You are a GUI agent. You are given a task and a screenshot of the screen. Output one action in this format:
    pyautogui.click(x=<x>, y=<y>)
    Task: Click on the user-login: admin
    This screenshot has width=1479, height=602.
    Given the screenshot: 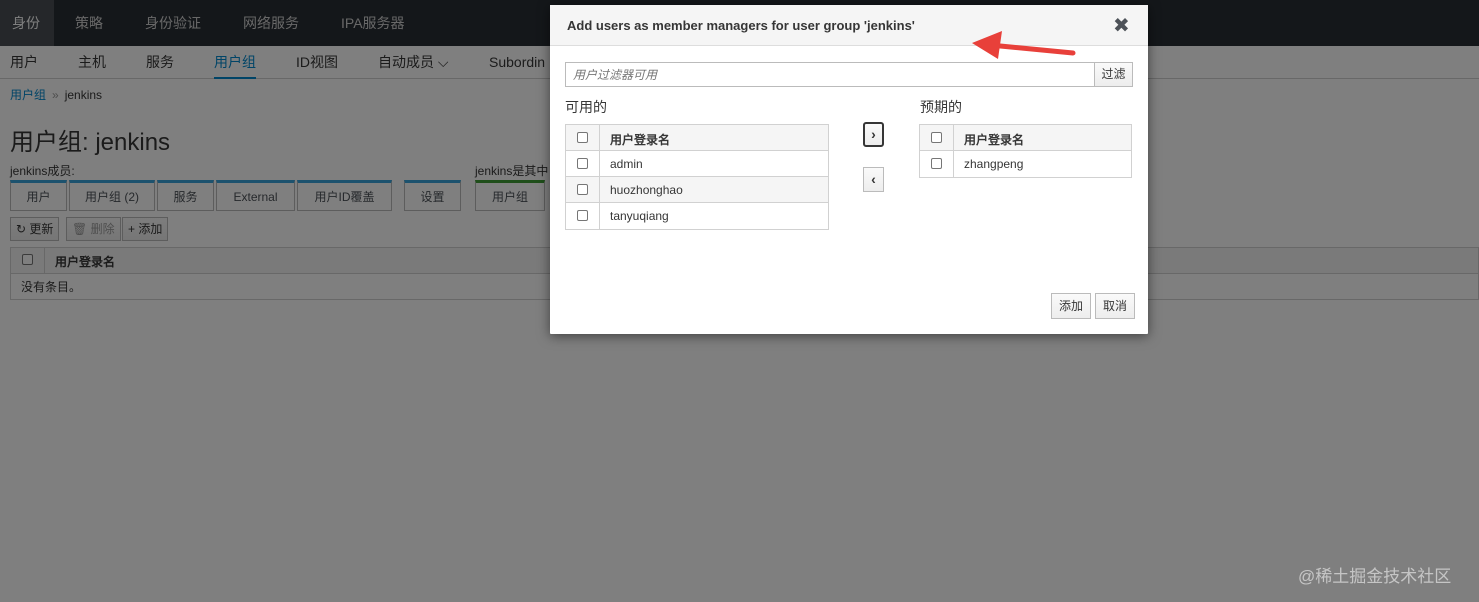 What is the action you would take?
    pyautogui.click(x=626, y=164)
    